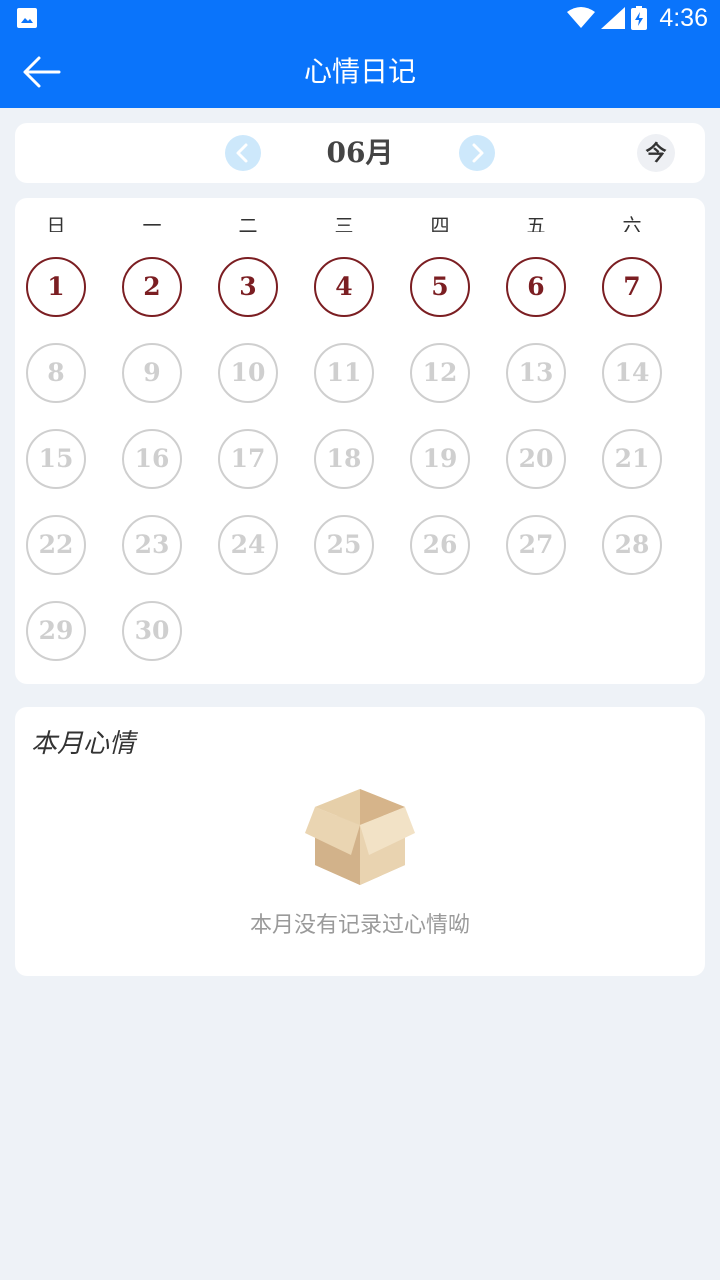 This screenshot has width=720, height=1280. What do you see at coordinates (56, 545) in the screenshot?
I see `calendar-day: 22` at bounding box center [56, 545].